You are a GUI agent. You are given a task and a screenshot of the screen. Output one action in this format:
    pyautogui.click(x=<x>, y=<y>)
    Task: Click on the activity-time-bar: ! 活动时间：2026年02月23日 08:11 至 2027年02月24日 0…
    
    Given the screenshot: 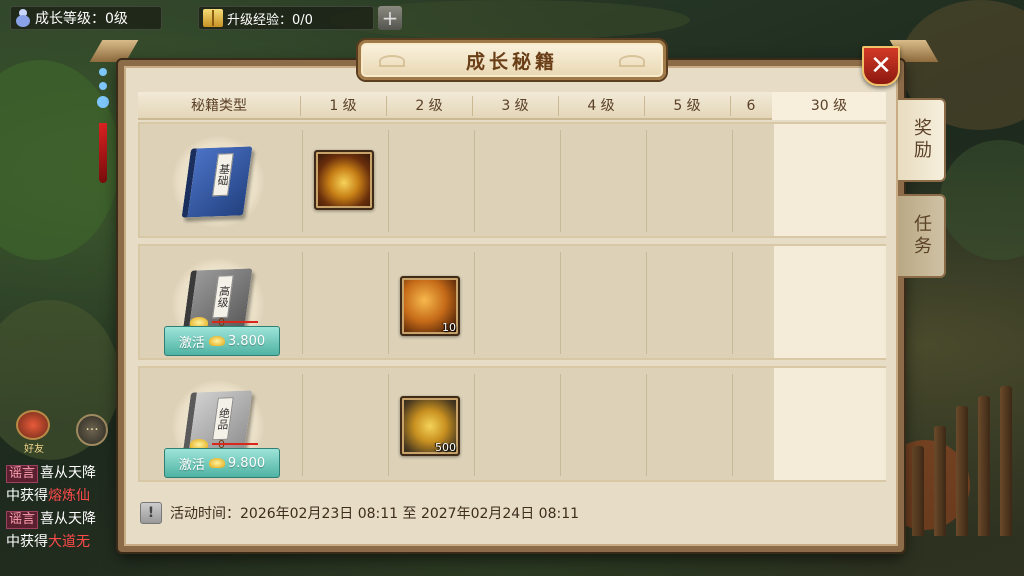 What is the action you would take?
    pyautogui.click(x=359, y=513)
    